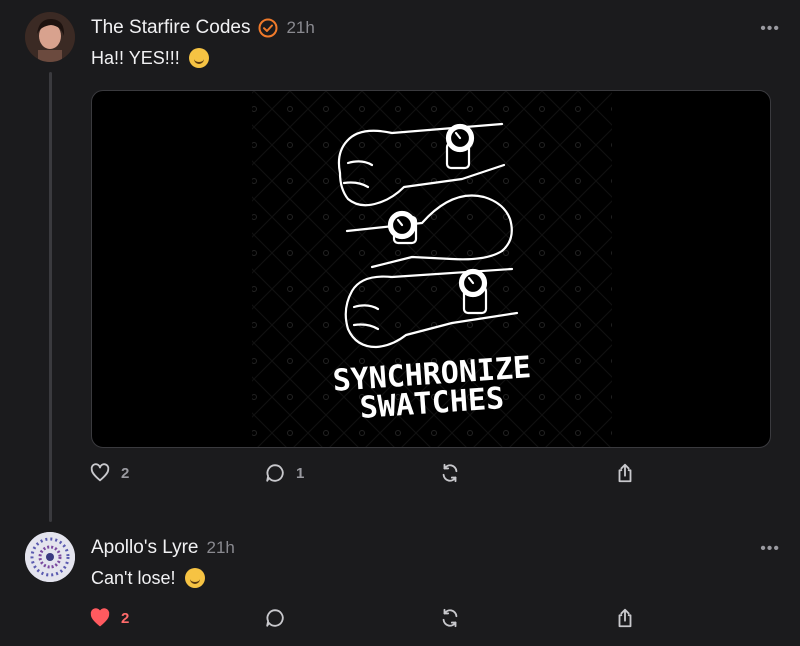 This screenshot has width=800, height=646. Describe the element at coordinates (100, 472) in the screenshot. I see `heart-icon` at that location.